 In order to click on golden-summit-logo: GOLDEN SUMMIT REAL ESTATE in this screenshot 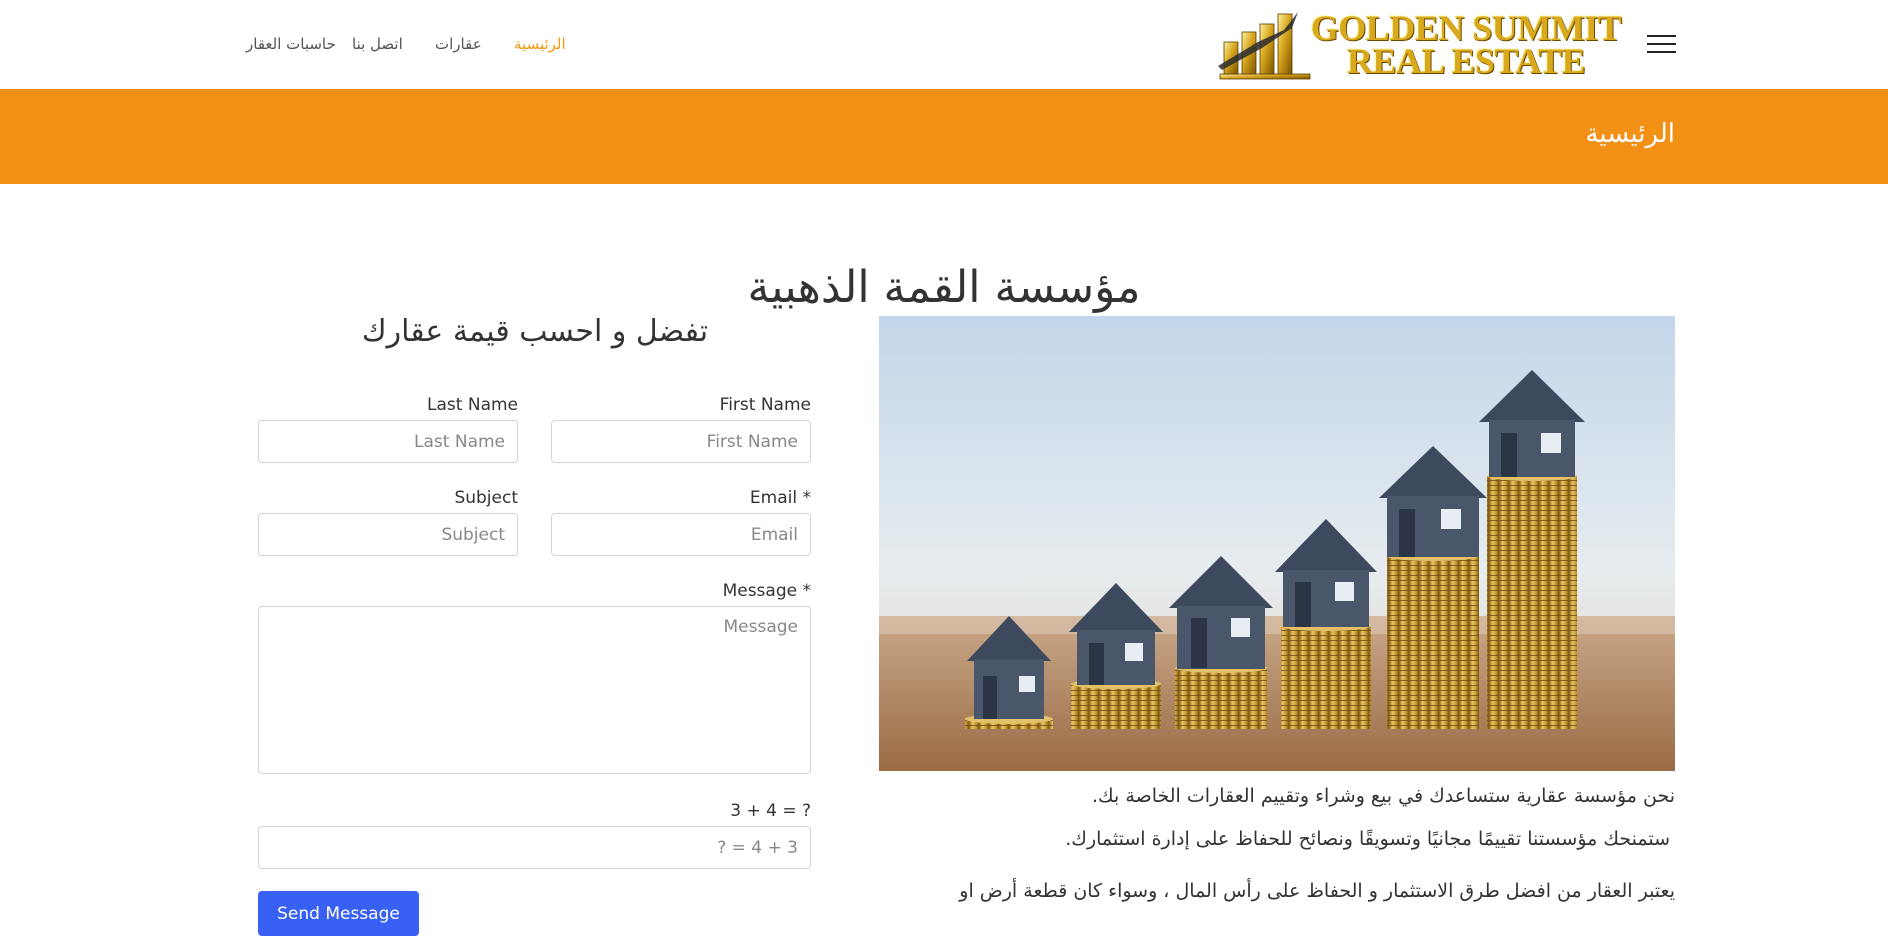, I will do `click(1420, 44)`.